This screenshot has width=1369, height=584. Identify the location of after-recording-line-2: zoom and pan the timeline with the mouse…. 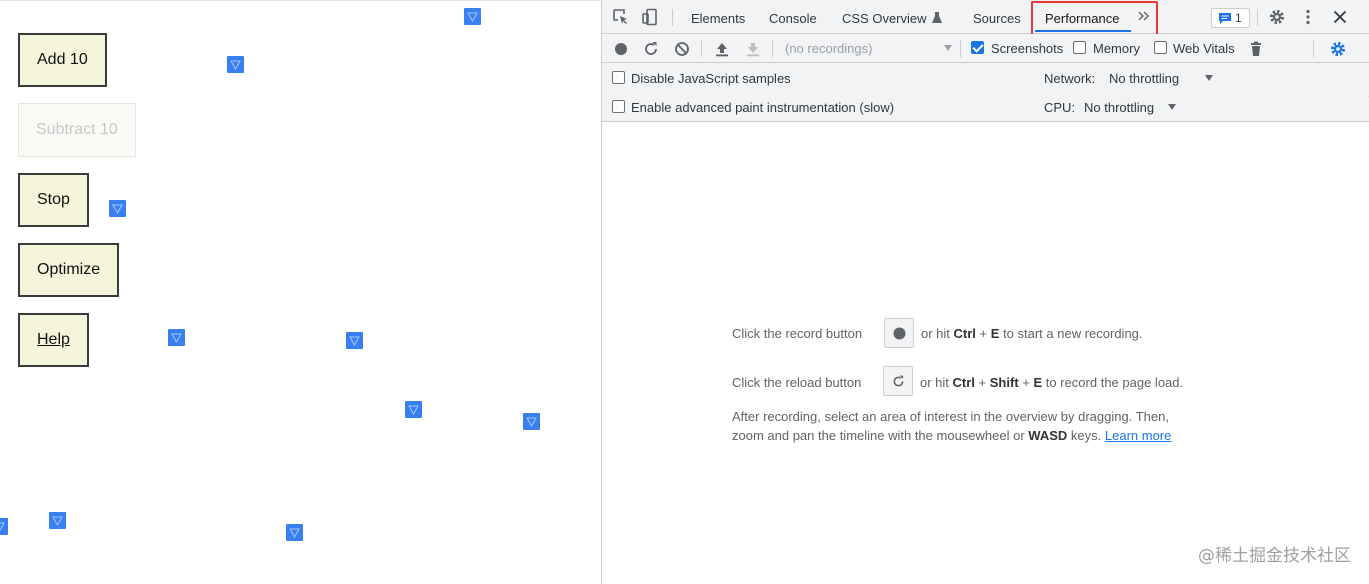
(951, 435).